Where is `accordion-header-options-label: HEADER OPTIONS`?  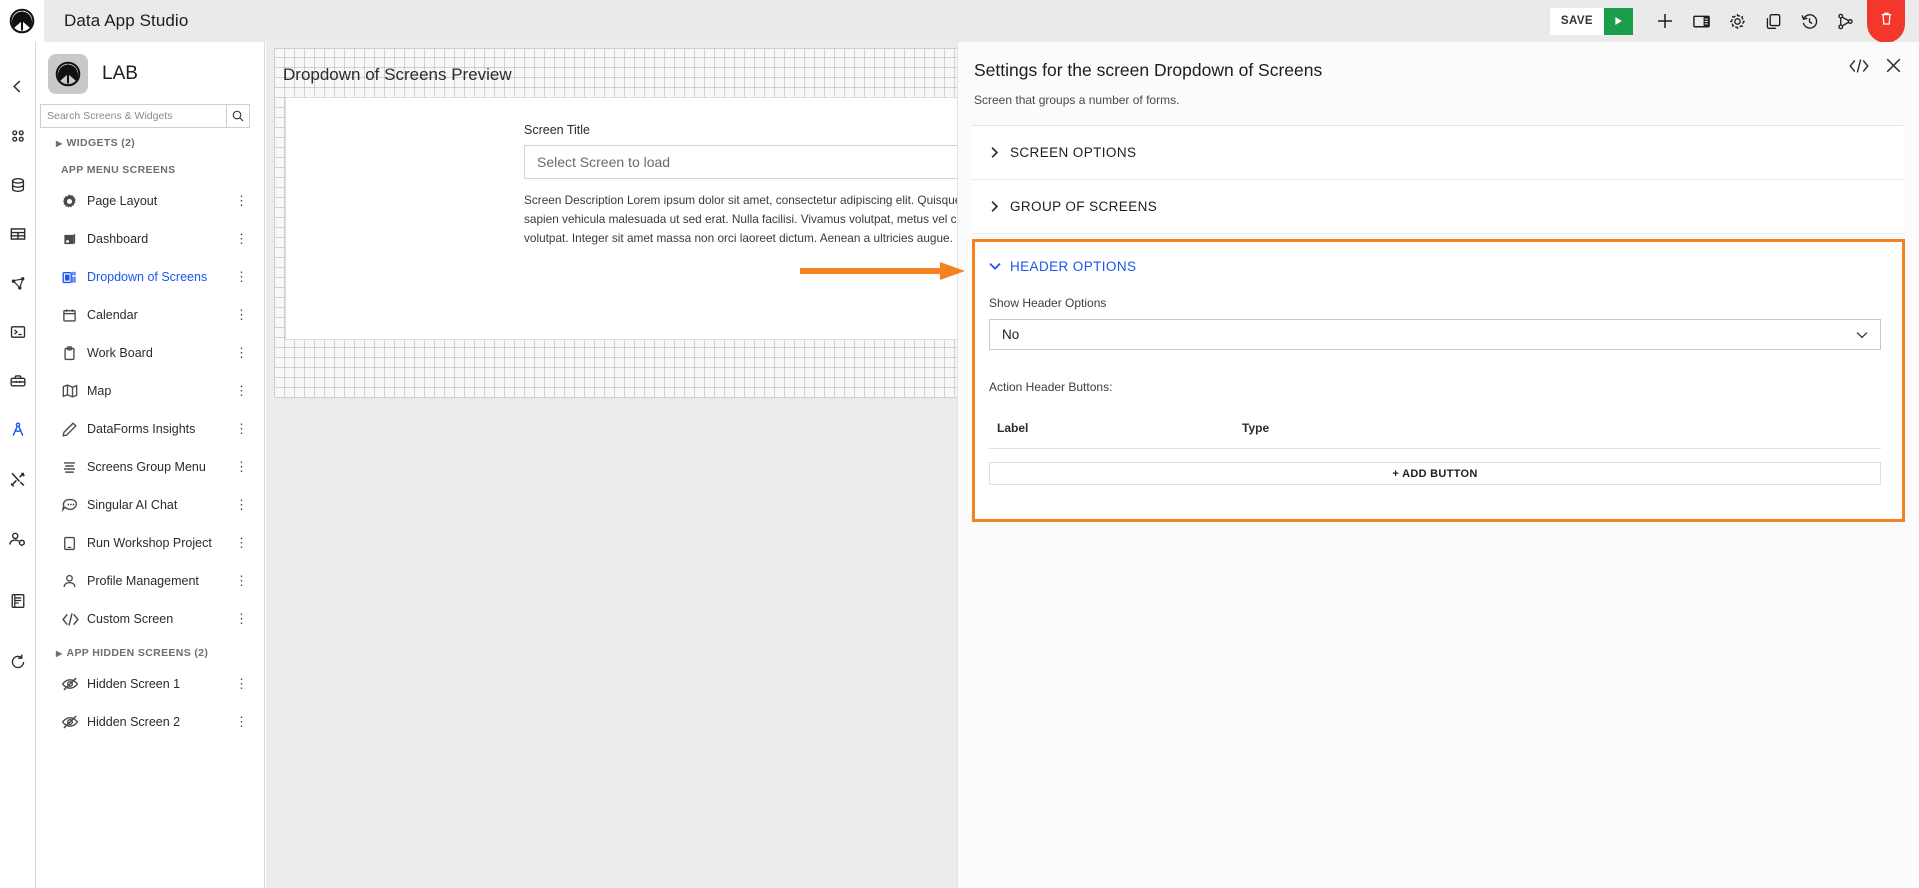 accordion-header-options-label: HEADER OPTIONS is located at coordinates (1073, 266).